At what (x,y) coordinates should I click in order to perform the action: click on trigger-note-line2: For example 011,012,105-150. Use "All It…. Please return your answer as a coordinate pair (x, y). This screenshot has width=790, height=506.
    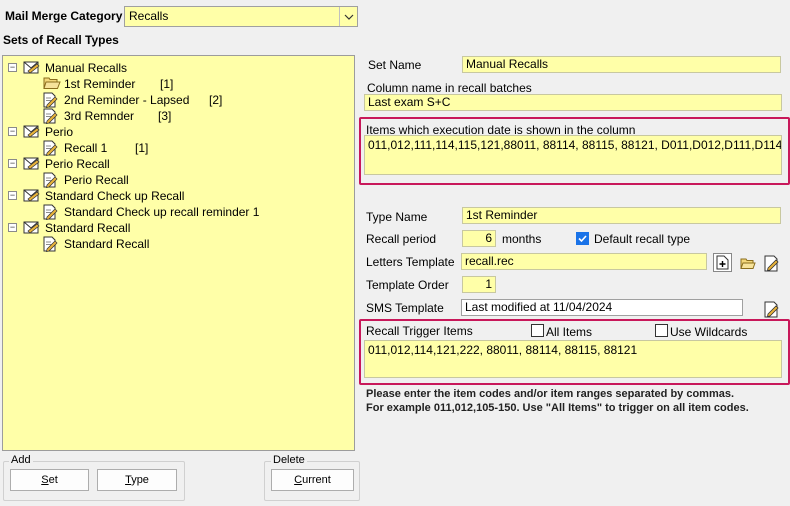
    Looking at the image, I should click on (557, 408).